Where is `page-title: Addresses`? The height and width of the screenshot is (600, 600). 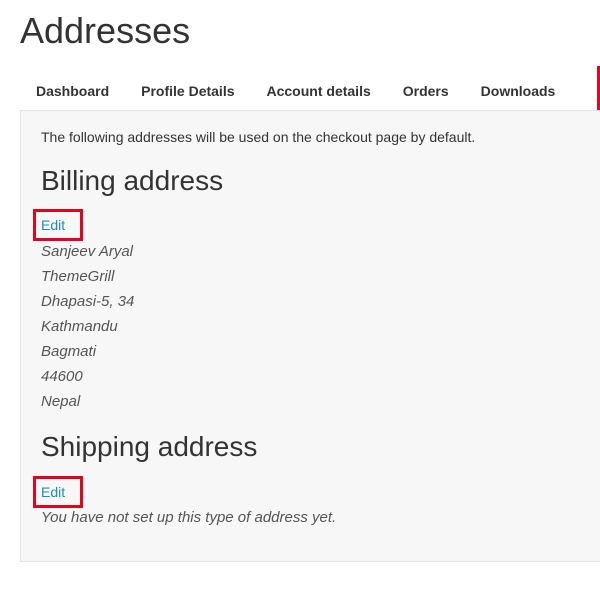
page-title: Addresses is located at coordinates (105, 30).